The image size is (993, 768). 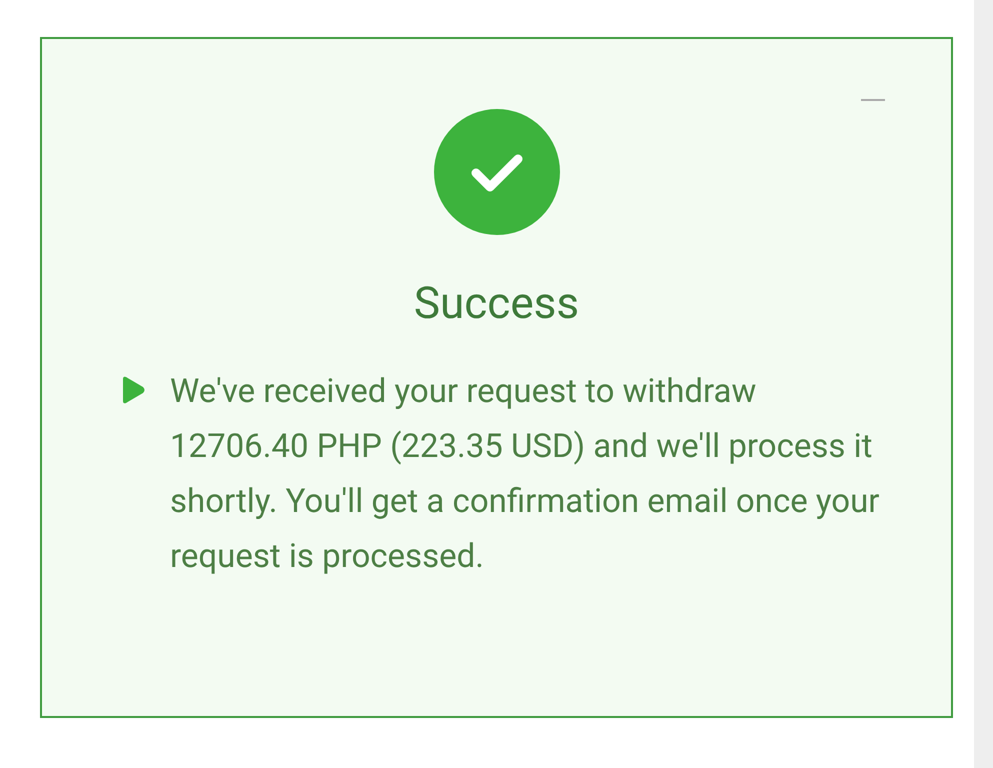 What do you see at coordinates (133, 390) in the screenshot?
I see `bullet-icon` at bounding box center [133, 390].